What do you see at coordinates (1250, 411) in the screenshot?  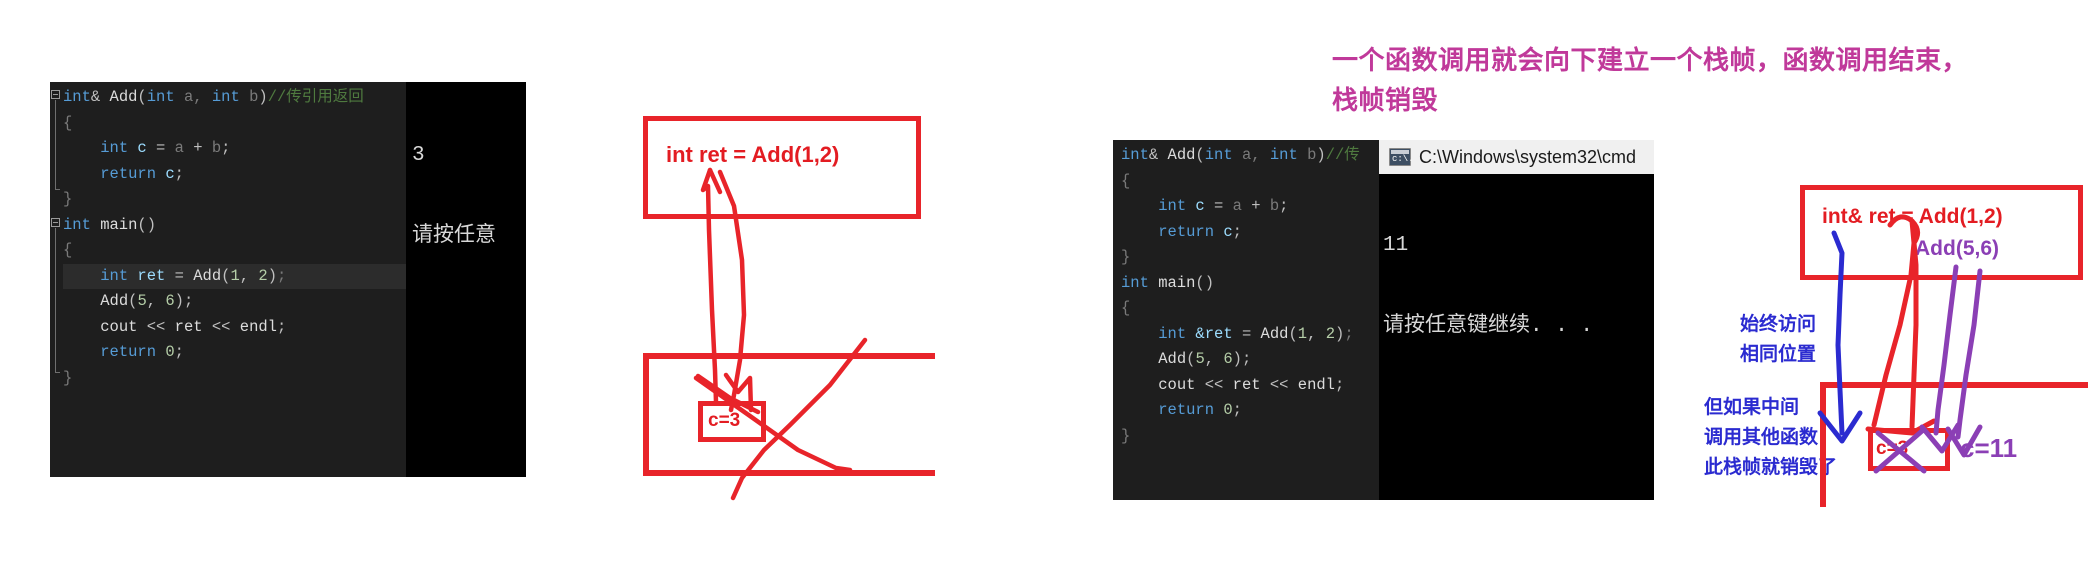 I see `code-line: return 0;` at bounding box center [1250, 411].